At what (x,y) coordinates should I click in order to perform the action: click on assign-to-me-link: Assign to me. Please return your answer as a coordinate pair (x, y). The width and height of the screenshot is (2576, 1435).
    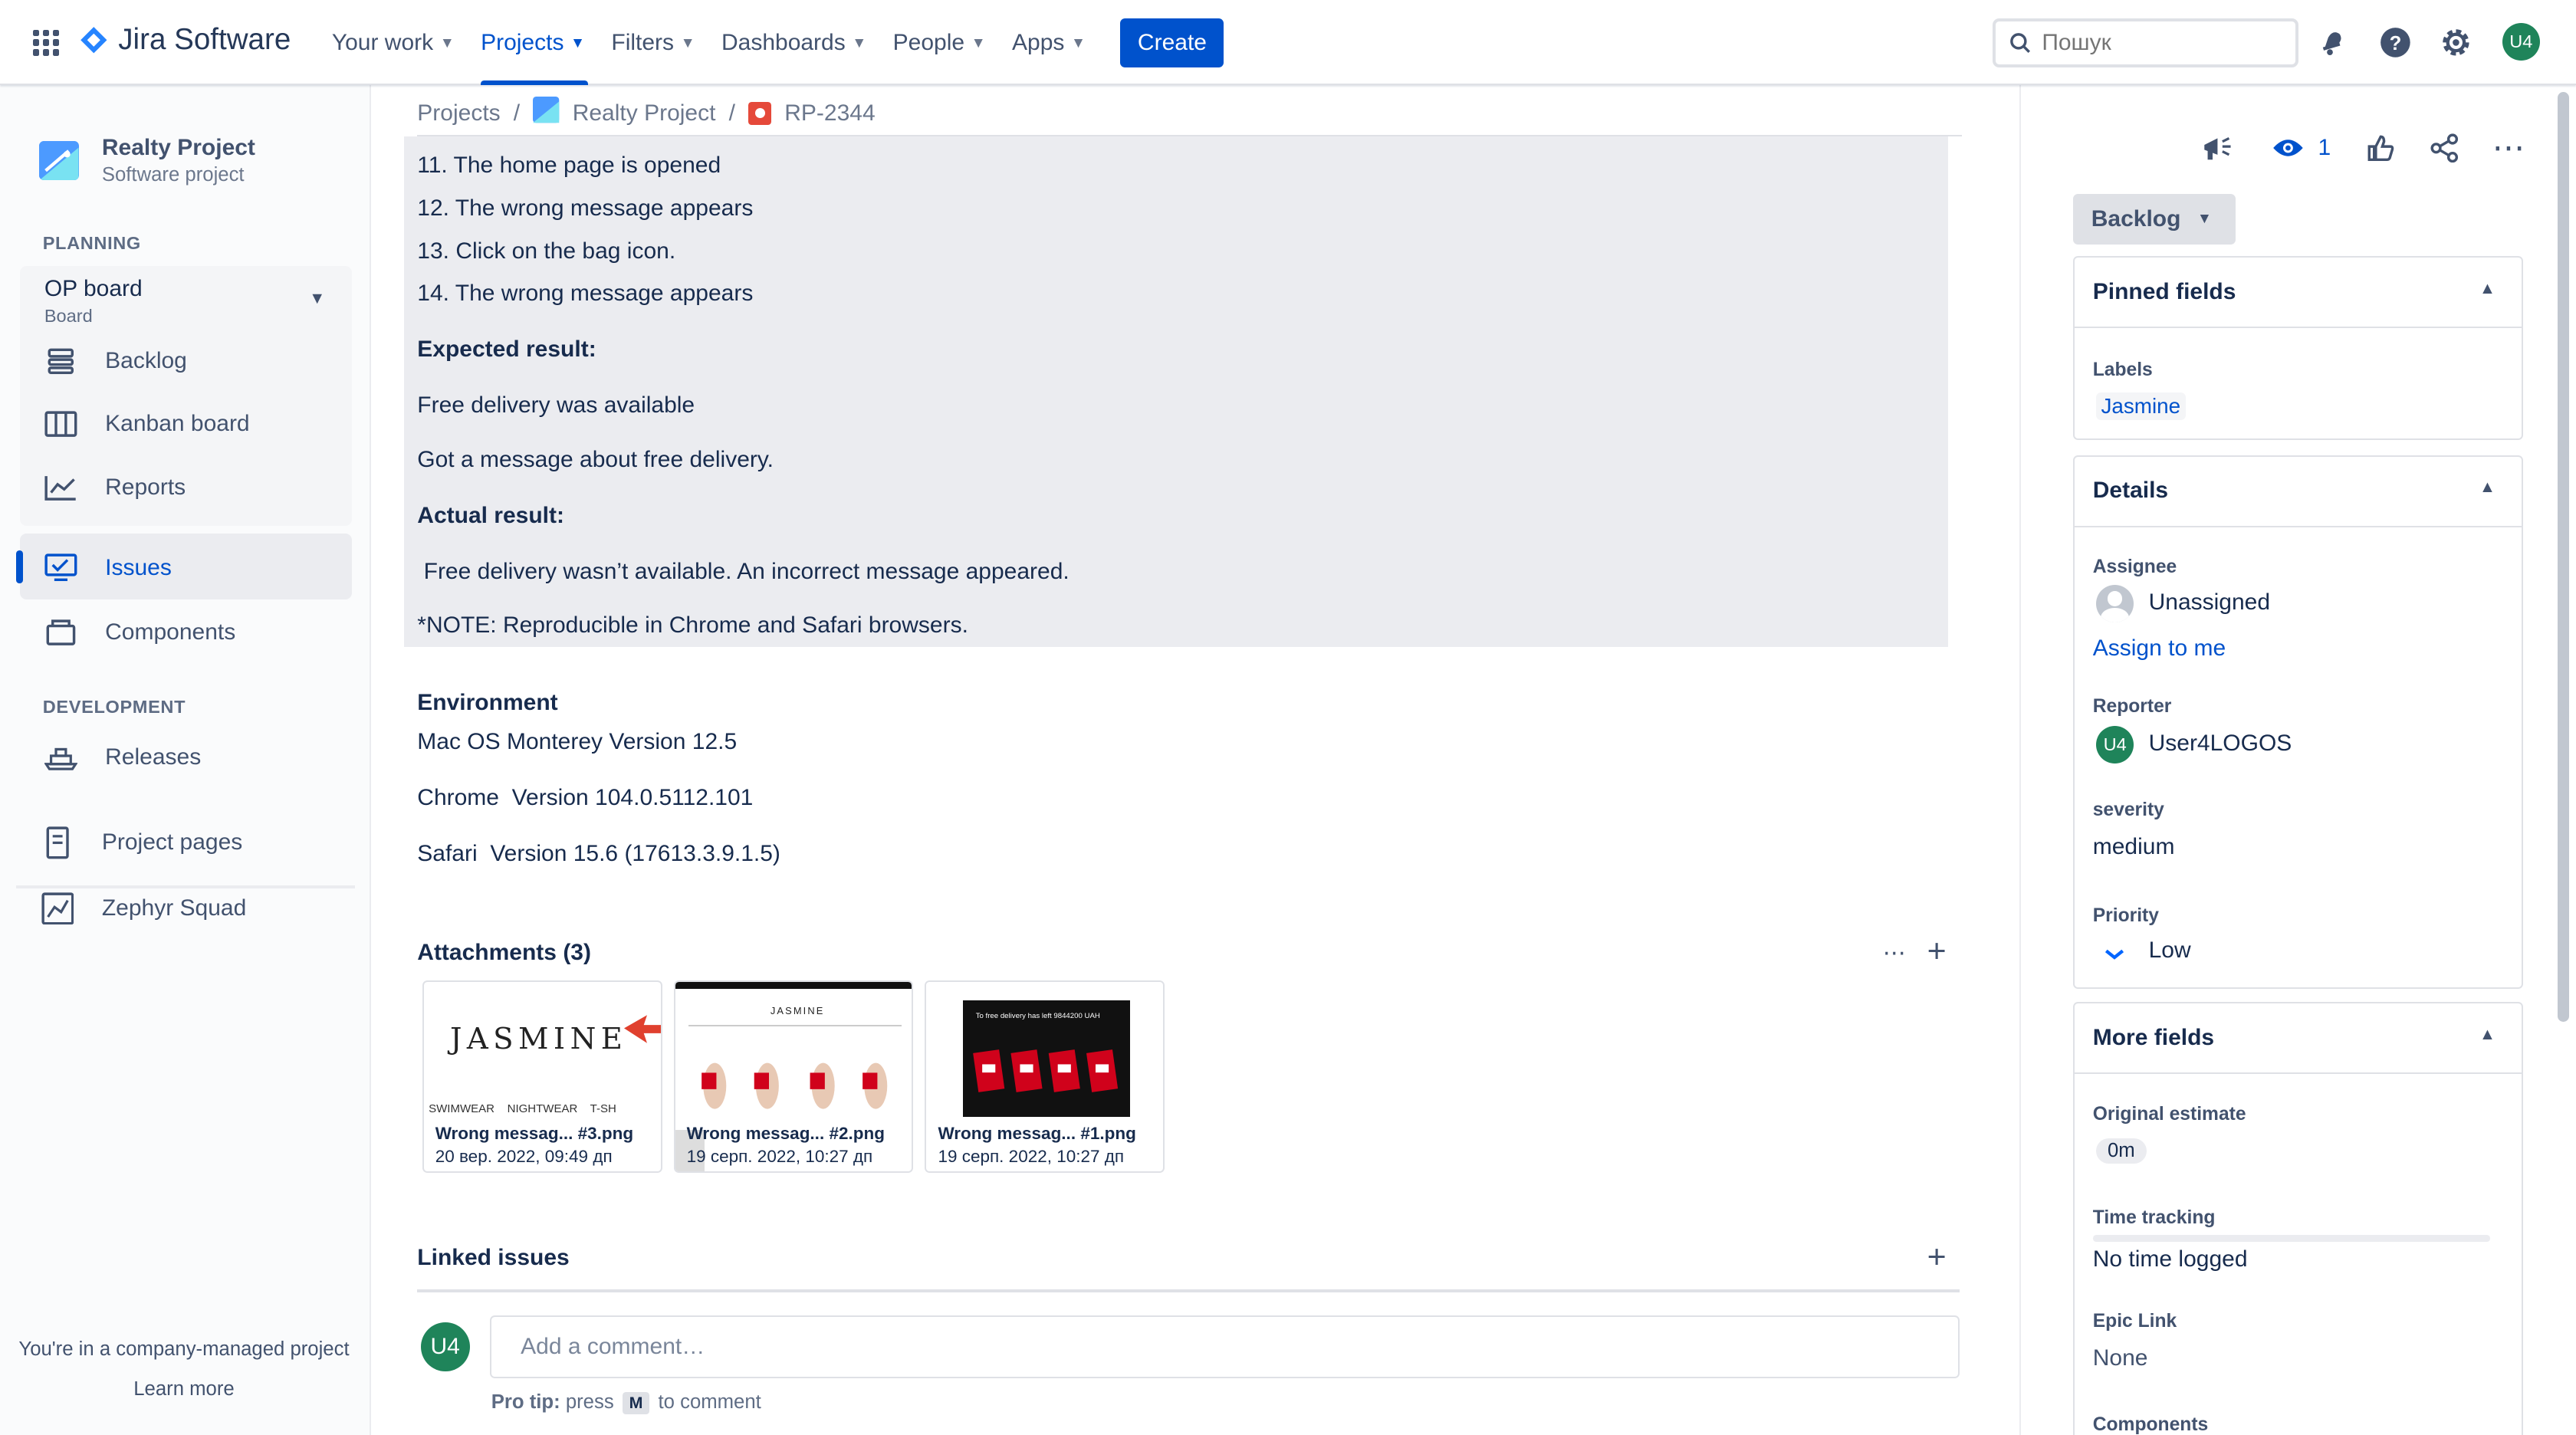
    Looking at the image, I should click on (2159, 649).